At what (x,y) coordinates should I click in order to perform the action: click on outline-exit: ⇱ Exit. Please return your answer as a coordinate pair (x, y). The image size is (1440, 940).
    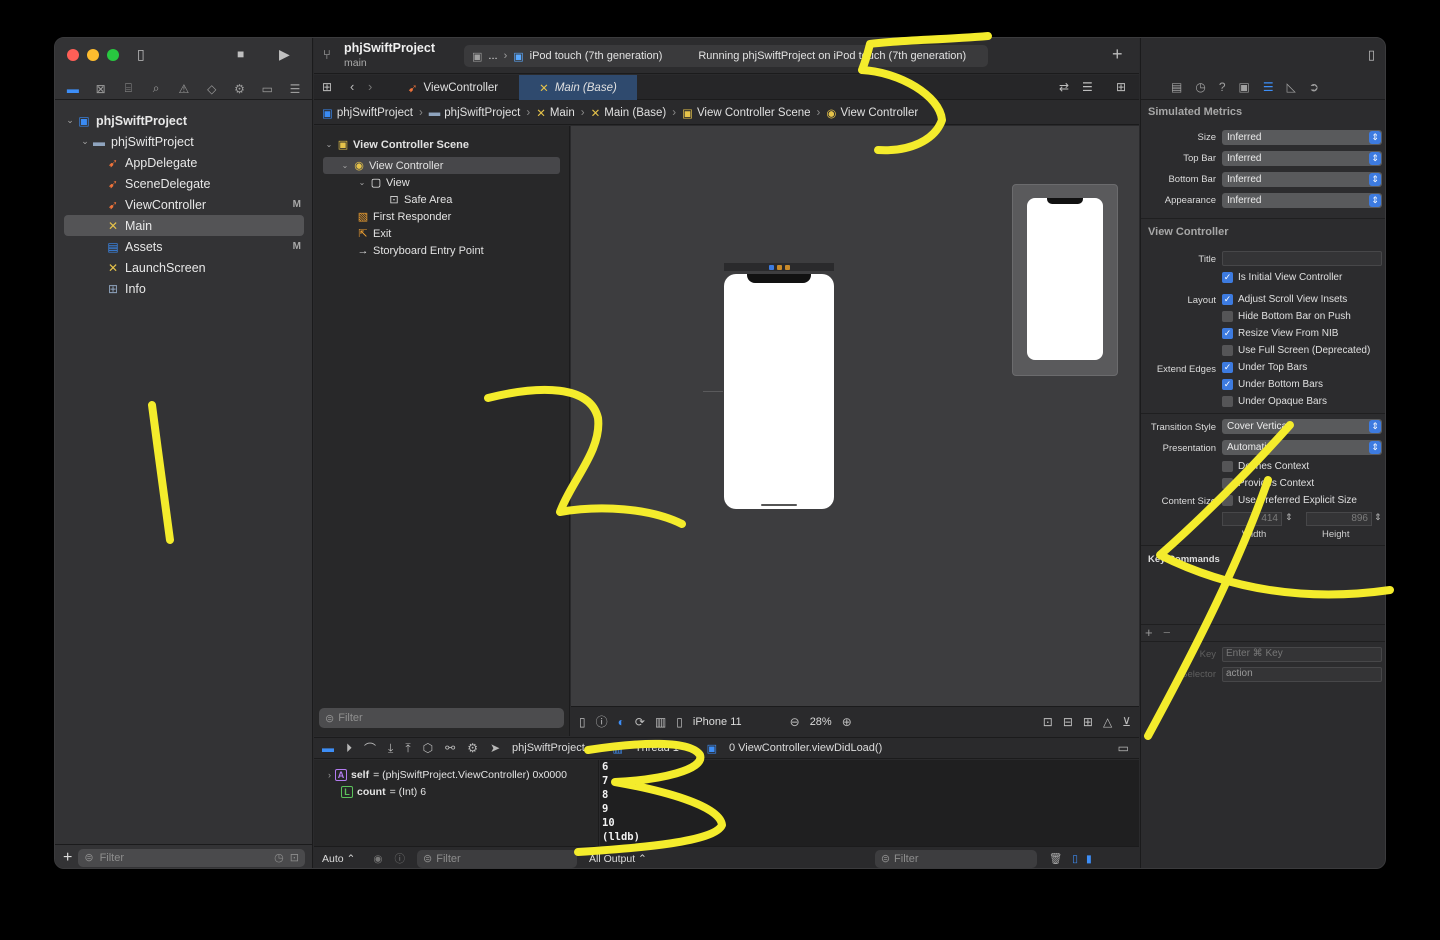
    Looking at the image, I should click on (441, 233).